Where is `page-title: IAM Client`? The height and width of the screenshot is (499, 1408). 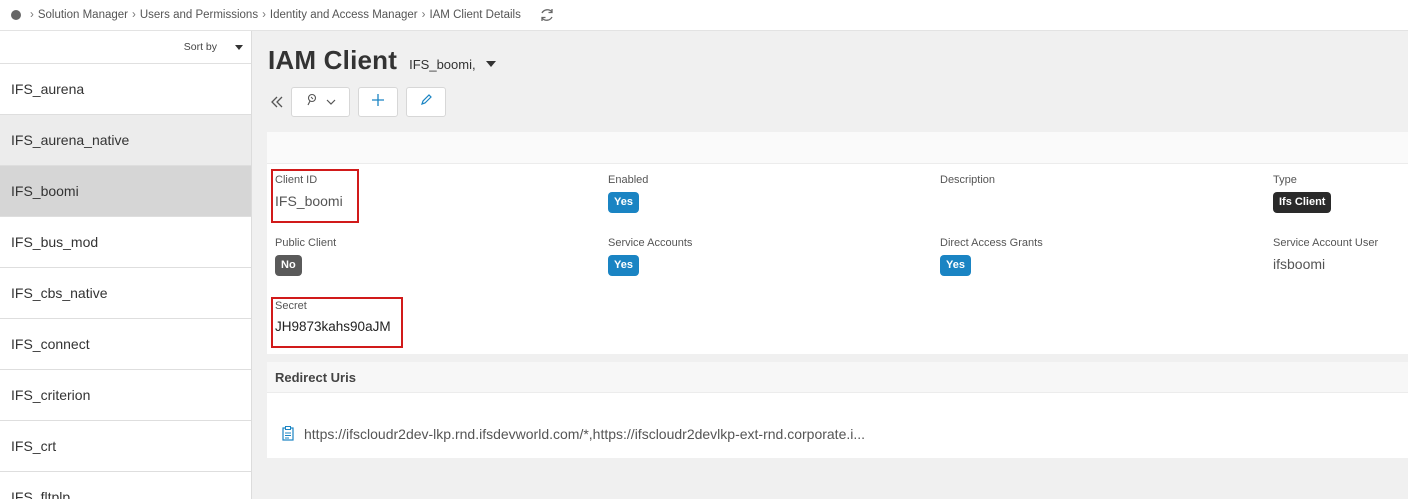
page-title: IAM Client is located at coordinates (333, 60).